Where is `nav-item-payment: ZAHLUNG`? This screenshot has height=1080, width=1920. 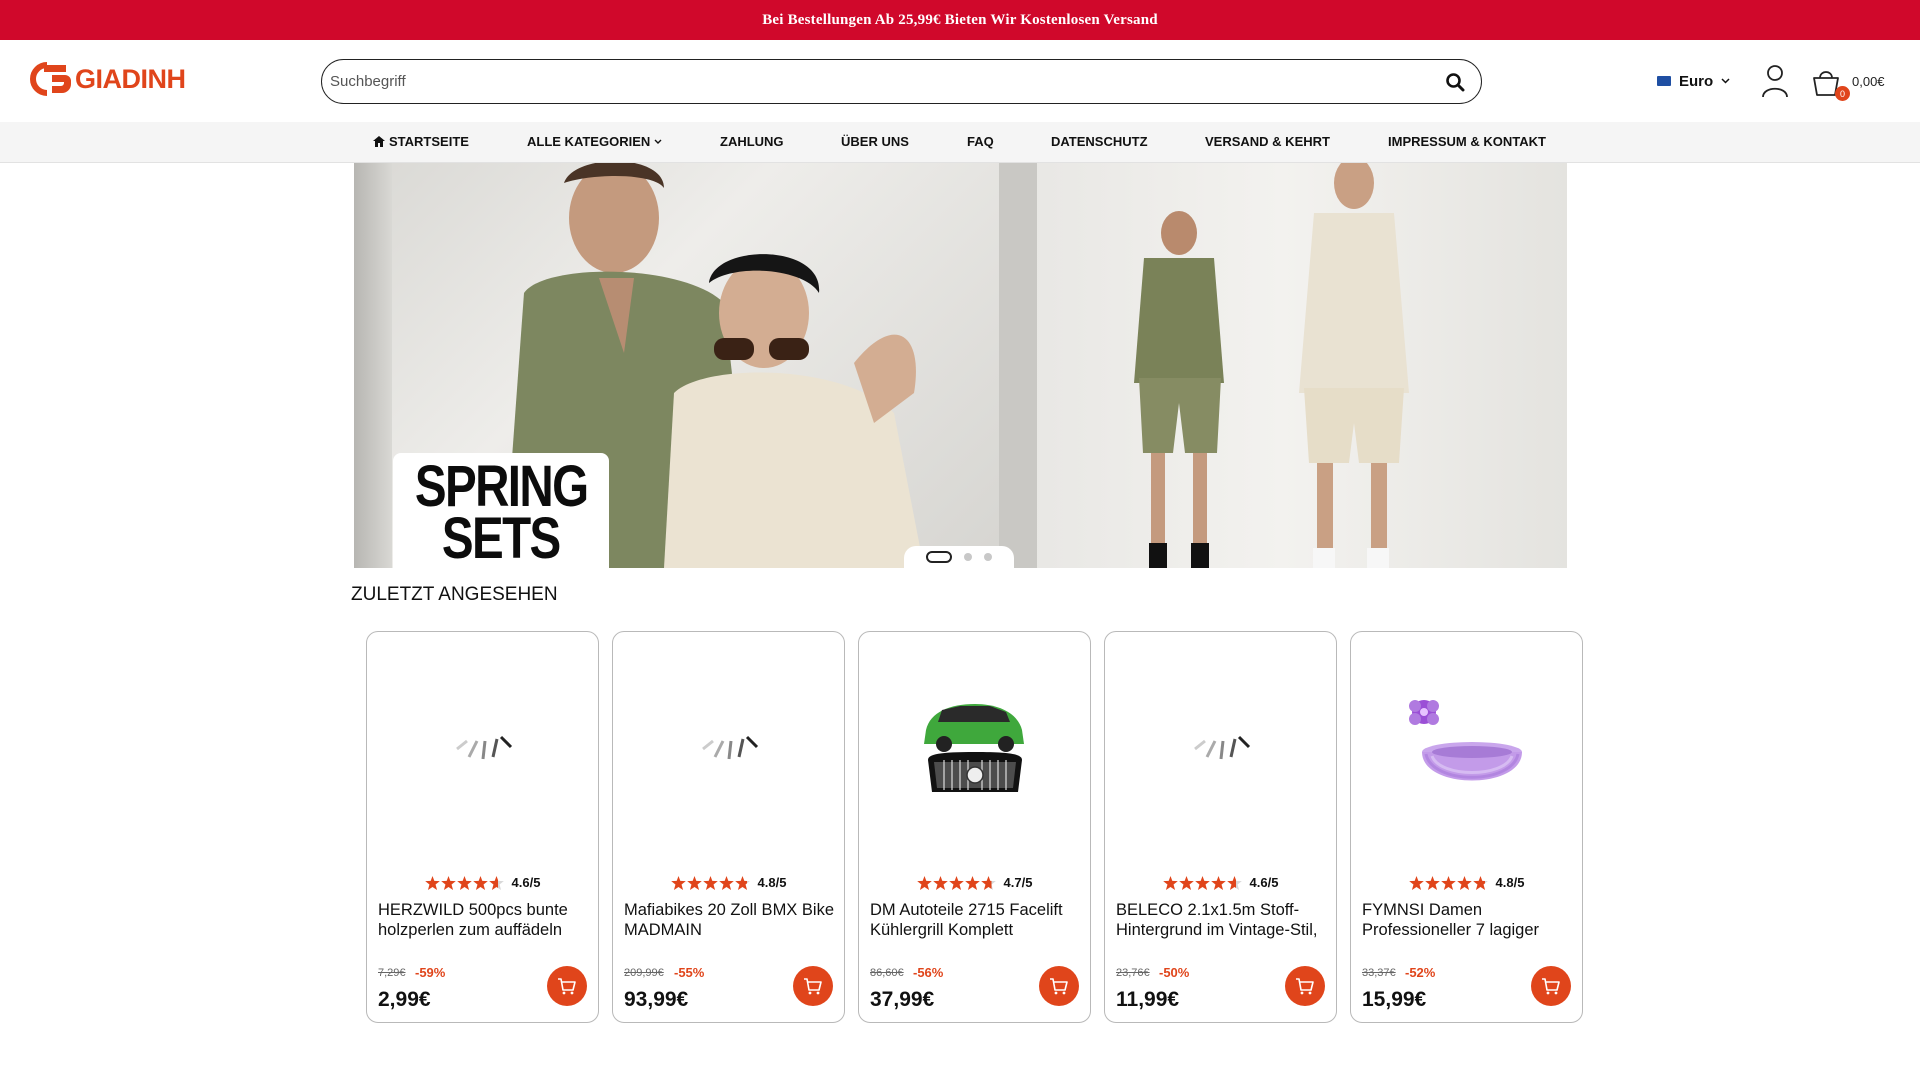
nav-item-payment: ZAHLUNG is located at coordinates (752, 141).